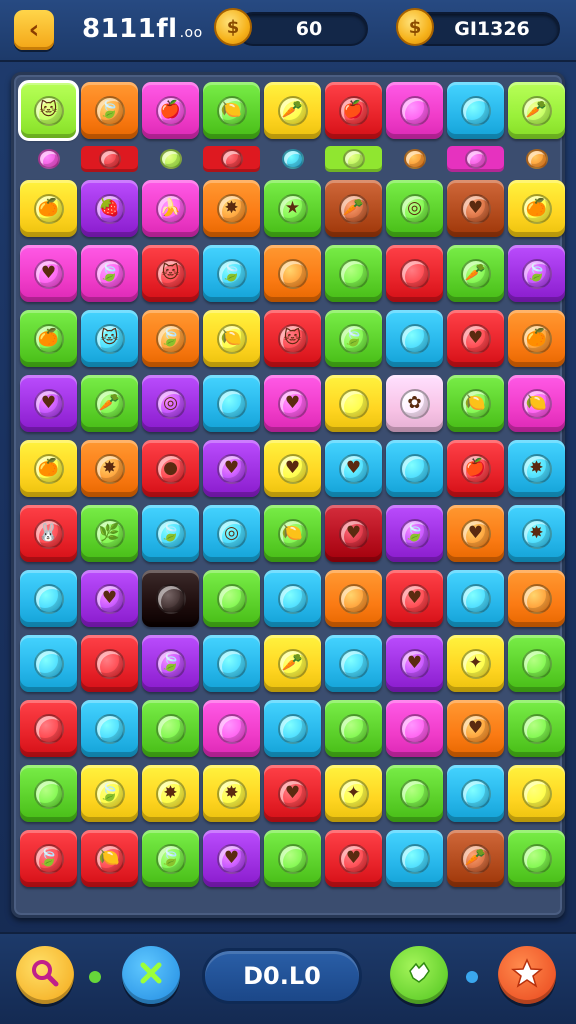  Describe the element at coordinates (109, 533) in the screenshot. I see `board-tile: 🌿` at that location.